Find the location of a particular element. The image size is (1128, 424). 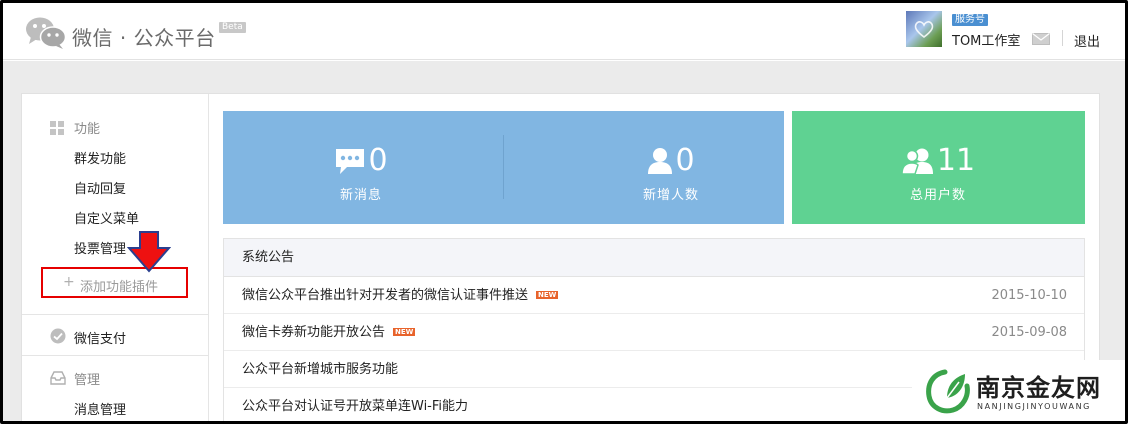

logout-link: 退出 is located at coordinates (1087, 40).